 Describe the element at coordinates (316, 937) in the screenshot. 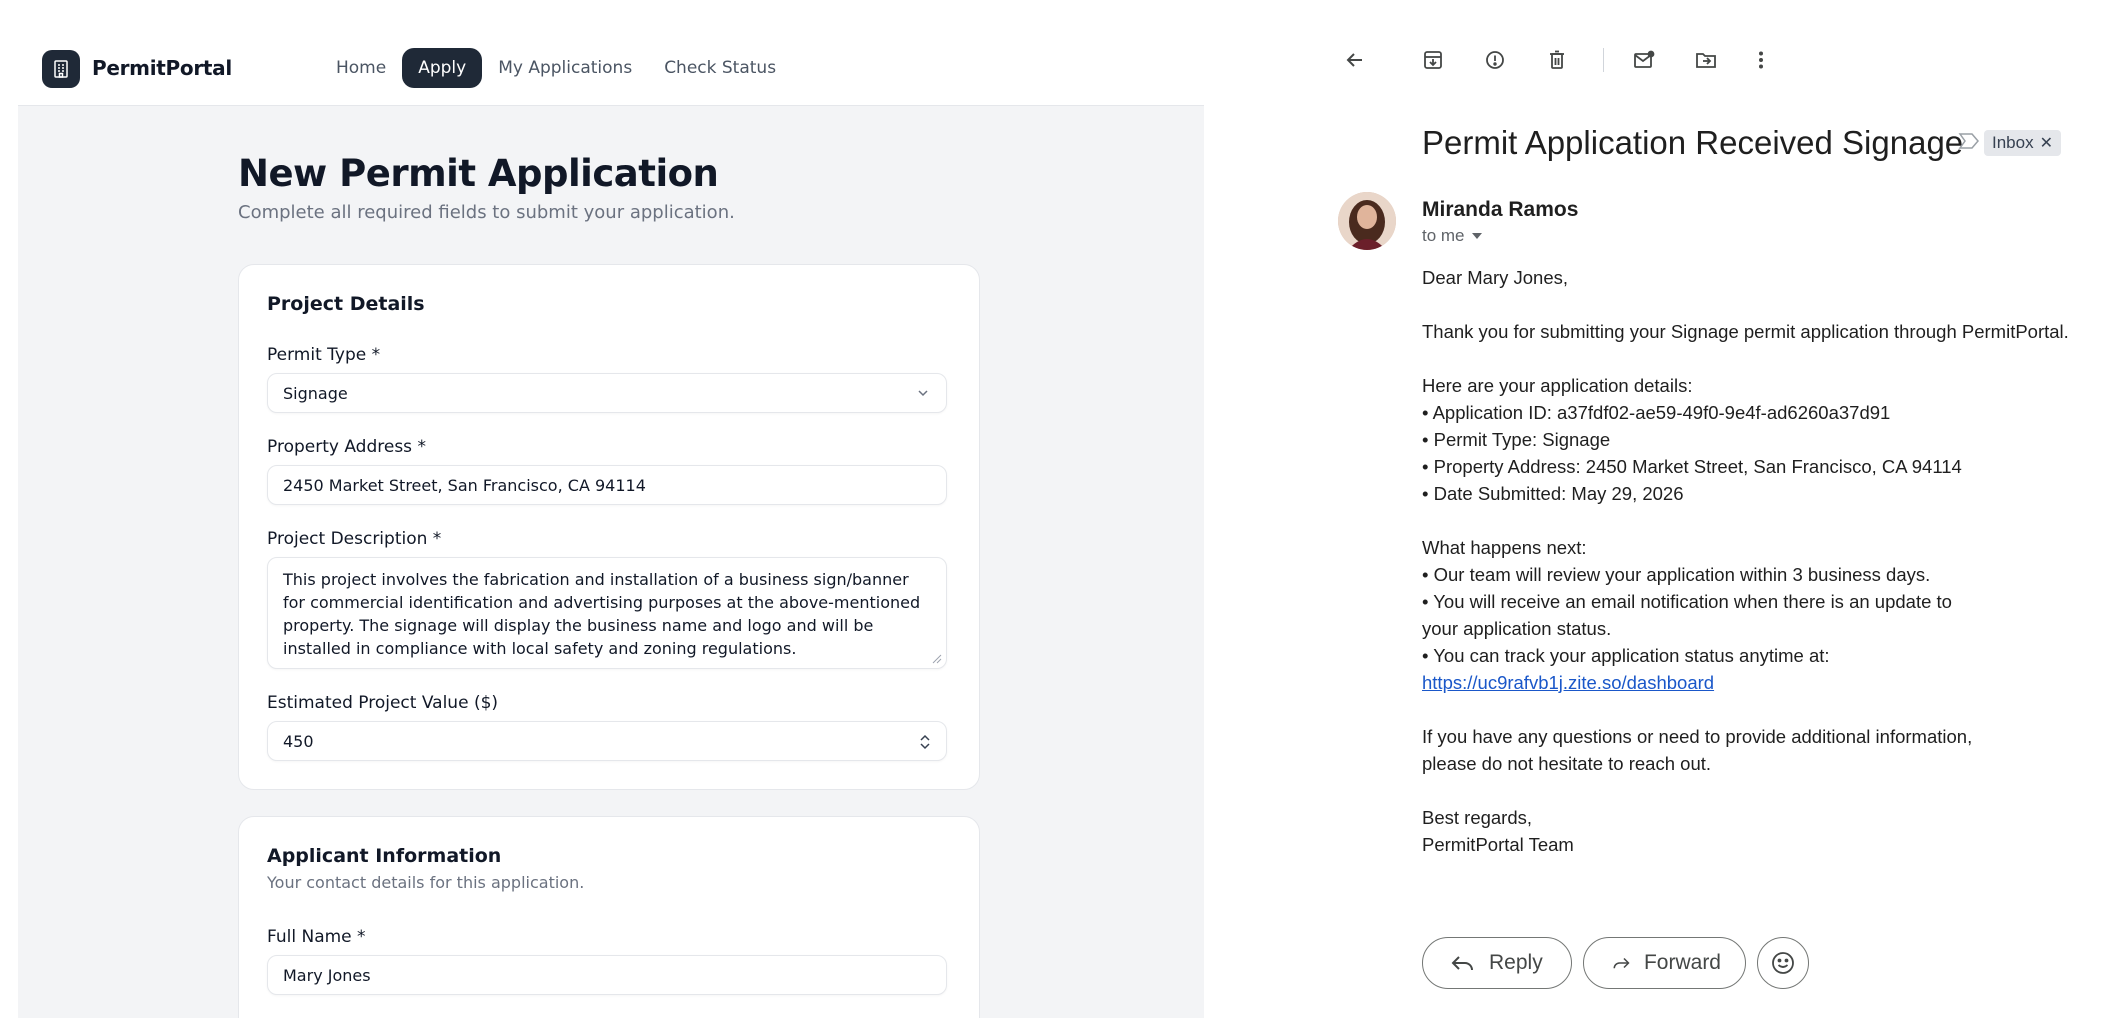

I see `full-name-label: Full Name *` at that location.